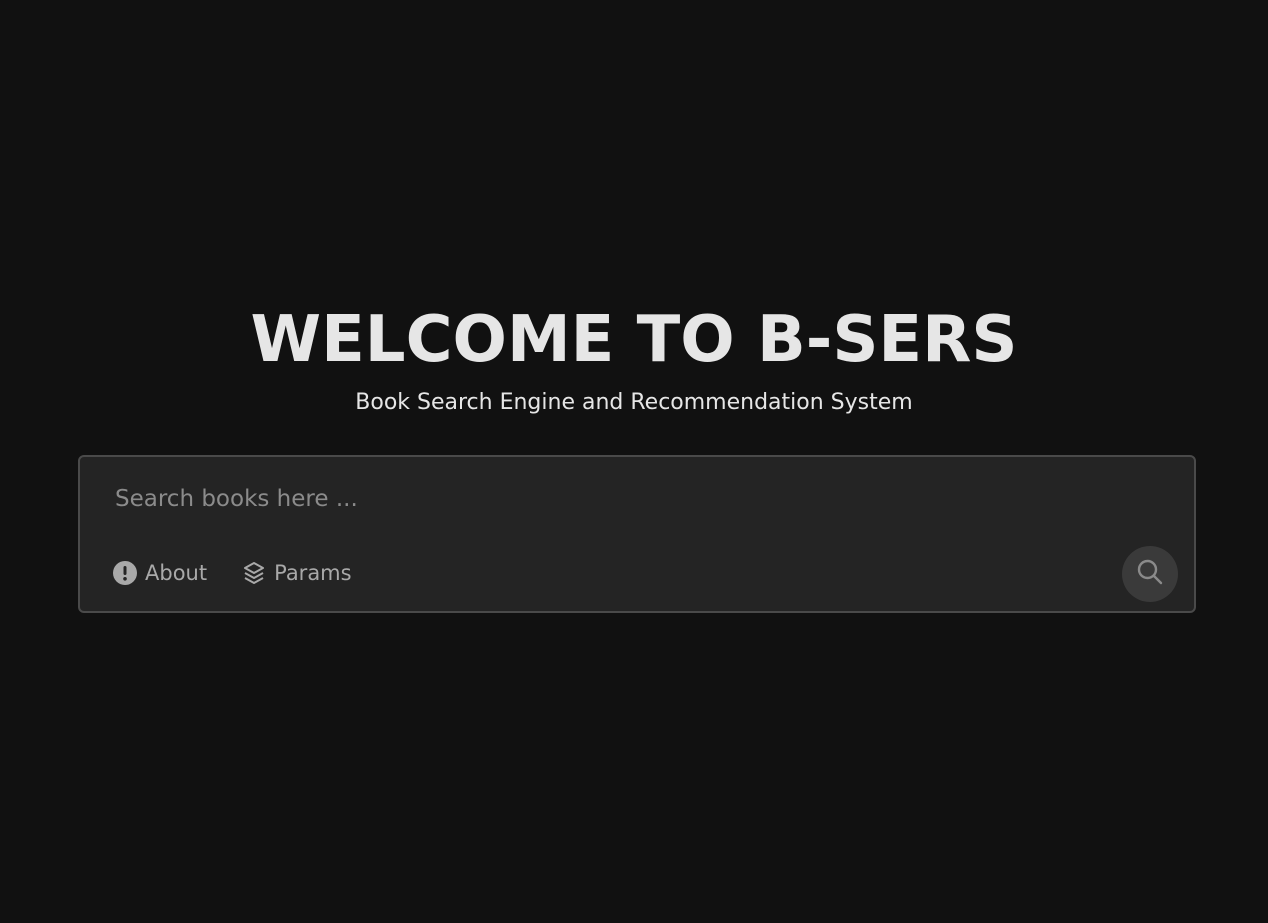 The image size is (1268, 923). I want to click on about-label: About, so click(176, 573).